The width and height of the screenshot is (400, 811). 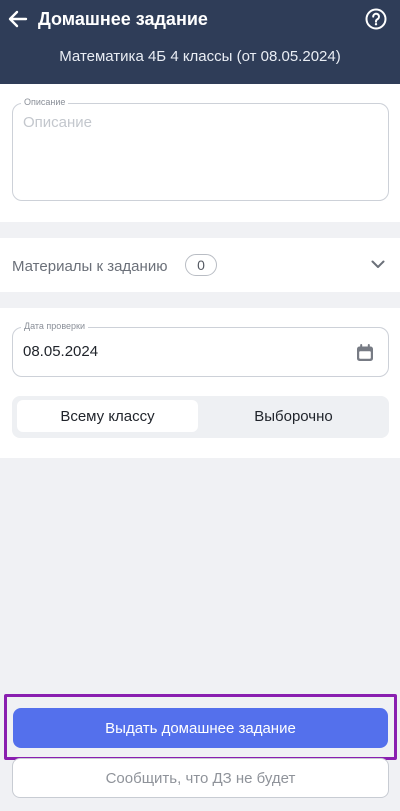 What do you see at coordinates (54, 326) in the screenshot?
I see `check-date-label: Дата проверки` at bounding box center [54, 326].